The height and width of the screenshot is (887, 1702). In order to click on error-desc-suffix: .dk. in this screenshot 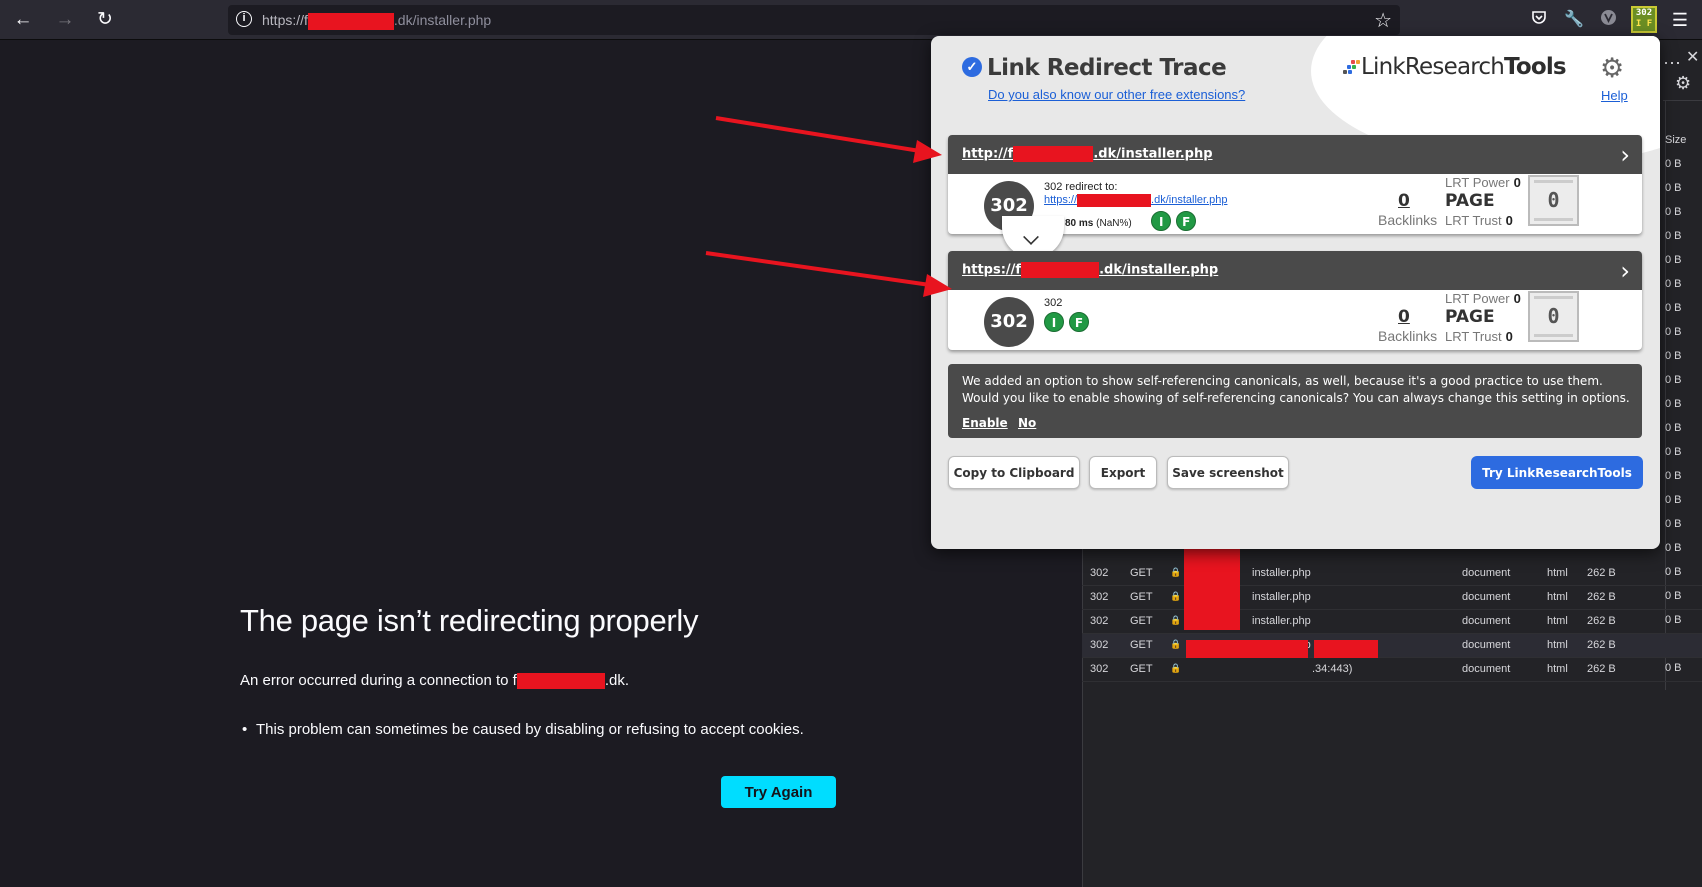, I will do `click(617, 680)`.